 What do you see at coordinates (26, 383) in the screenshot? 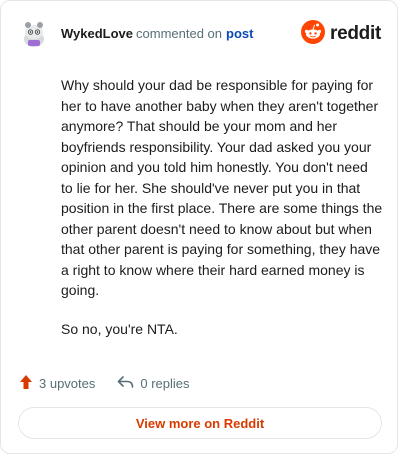
I see `upvote-arrow-icon` at bounding box center [26, 383].